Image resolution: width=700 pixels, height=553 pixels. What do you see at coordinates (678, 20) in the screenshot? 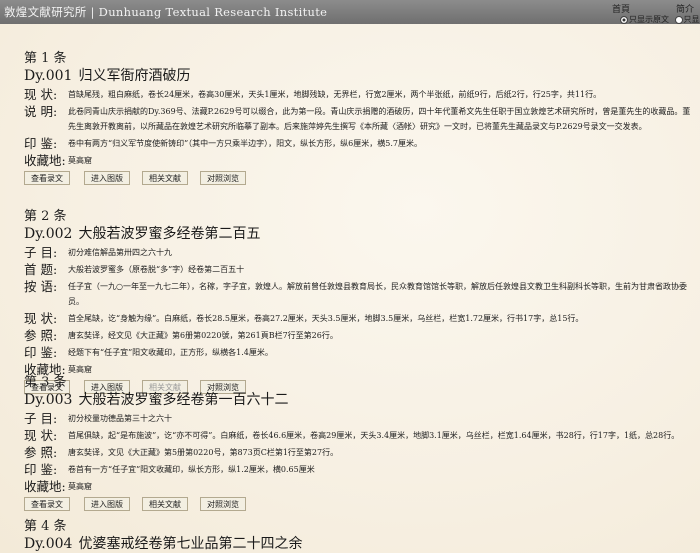
I see `radio-all` at bounding box center [678, 20].